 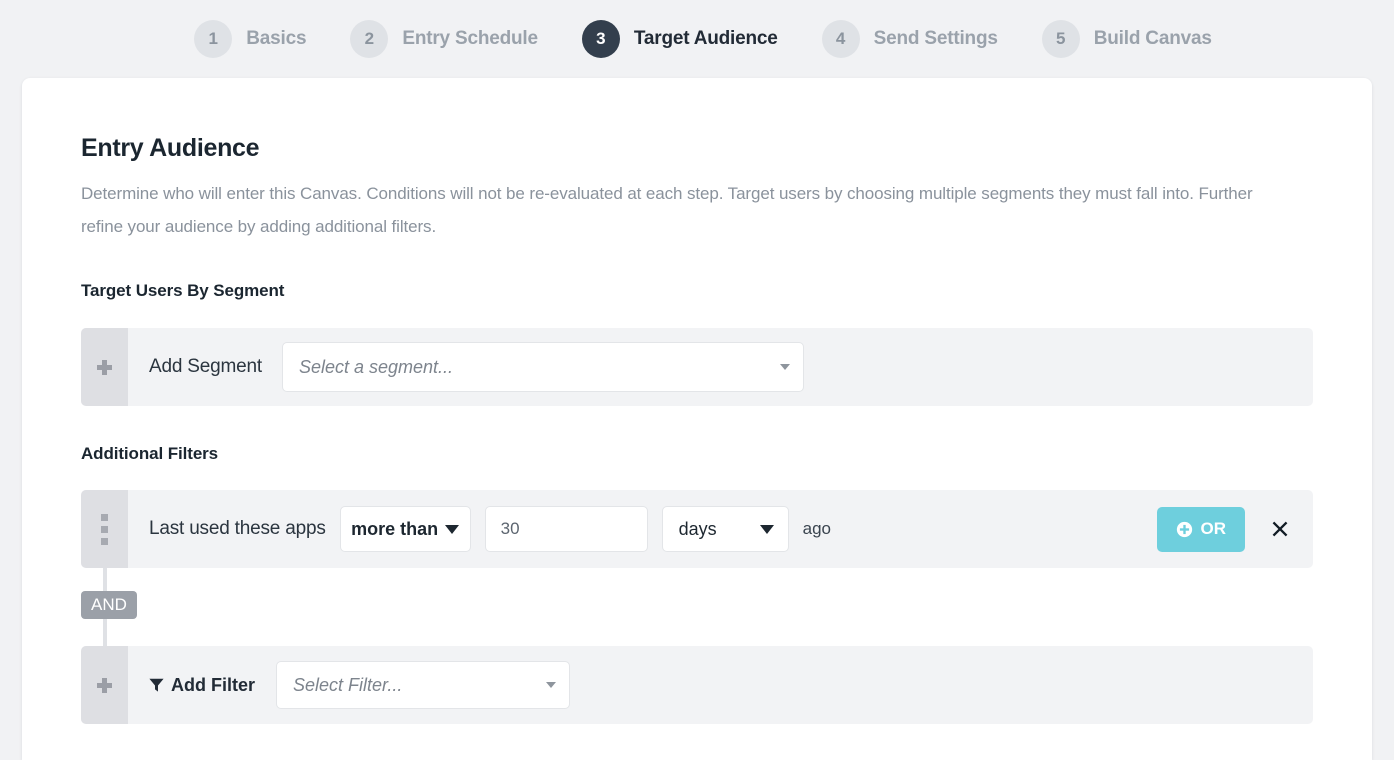 I want to click on filter-drag-handle, so click(x=104, y=529).